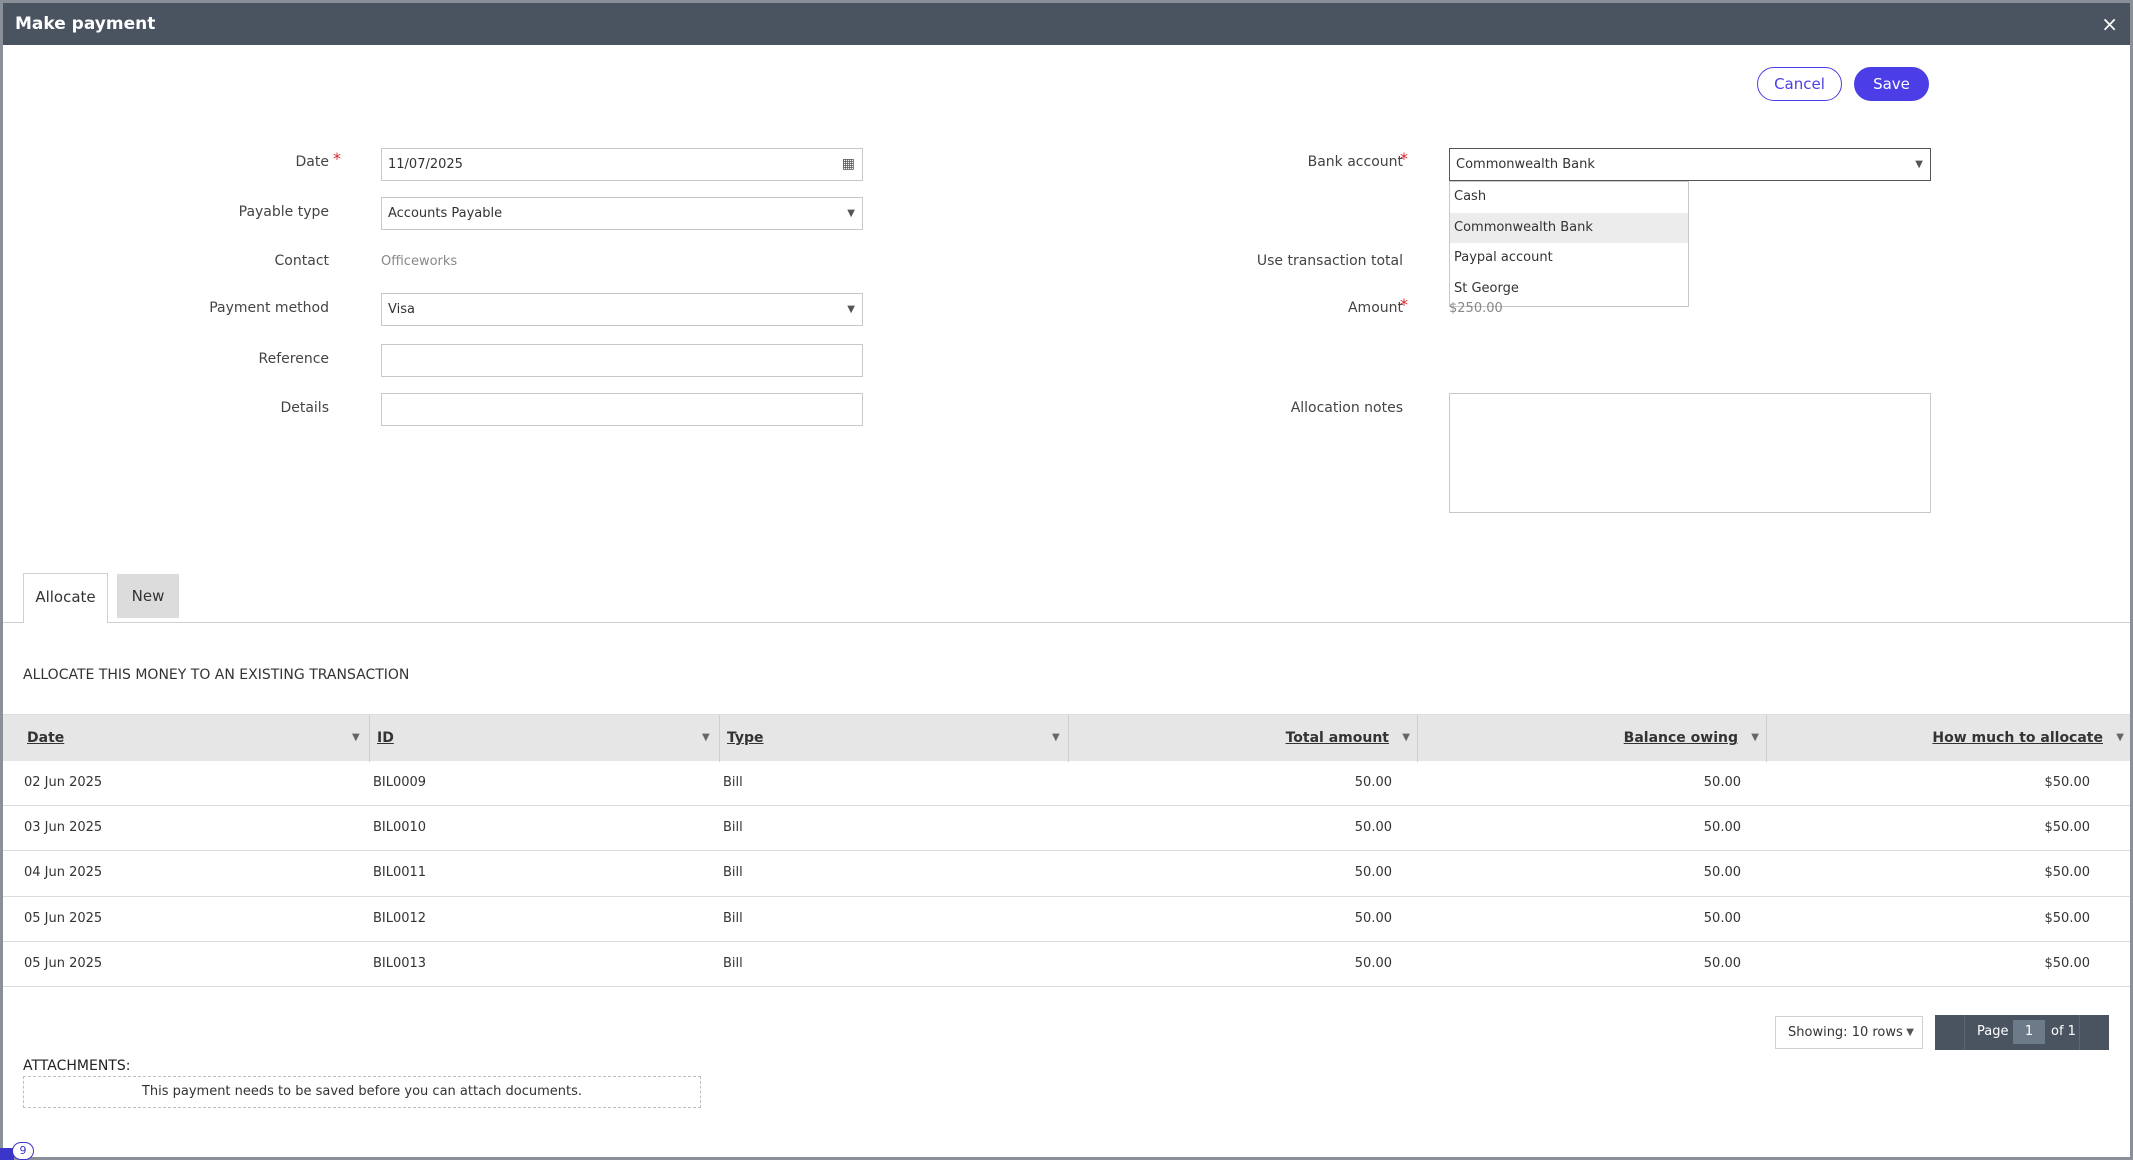  What do you see at coordinates (1950, 1032) in the screenshot?
I see `prev-page-button` at bounding box center [1950, 1032].